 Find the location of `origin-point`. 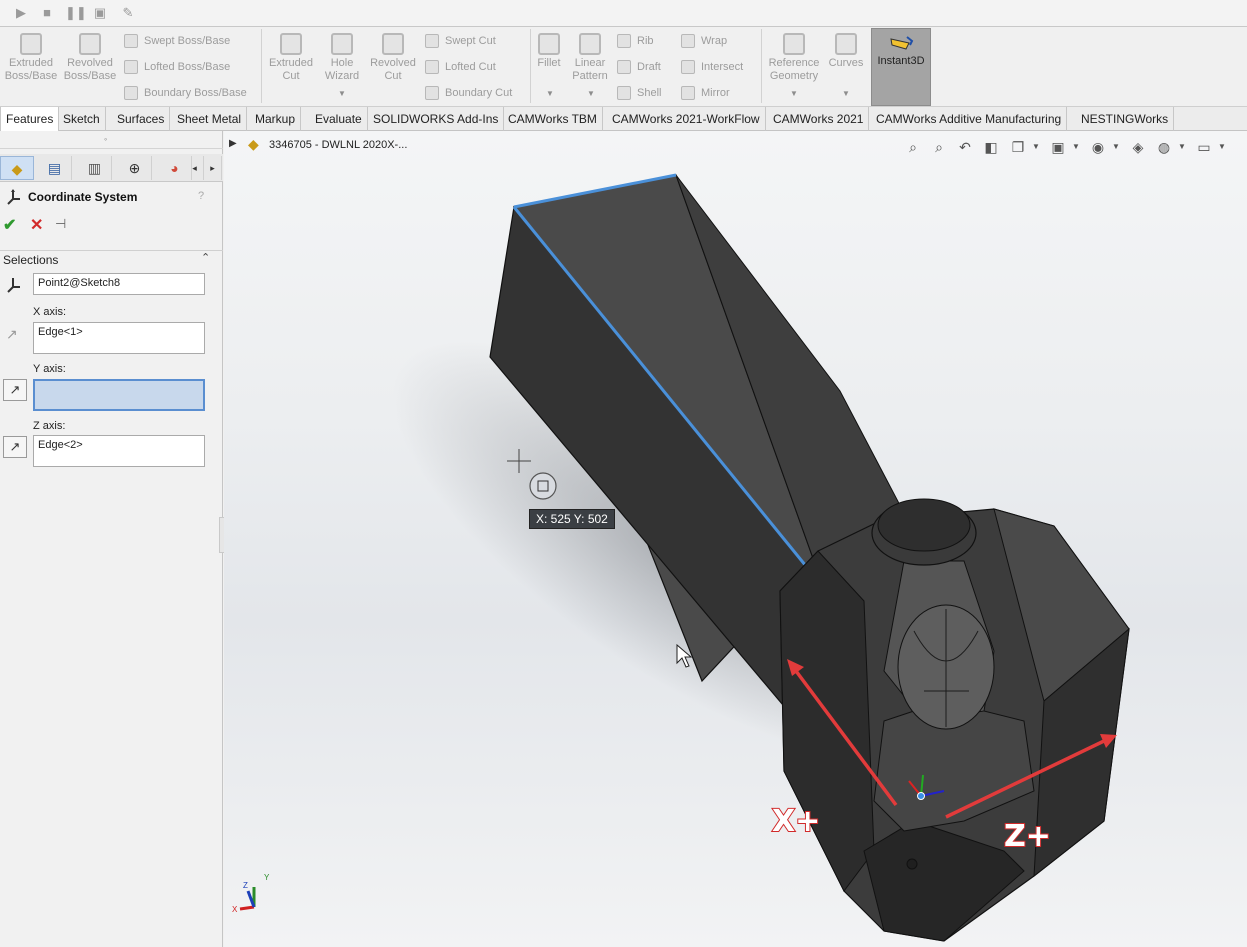

origin-point is located at coordinates (921, 796).